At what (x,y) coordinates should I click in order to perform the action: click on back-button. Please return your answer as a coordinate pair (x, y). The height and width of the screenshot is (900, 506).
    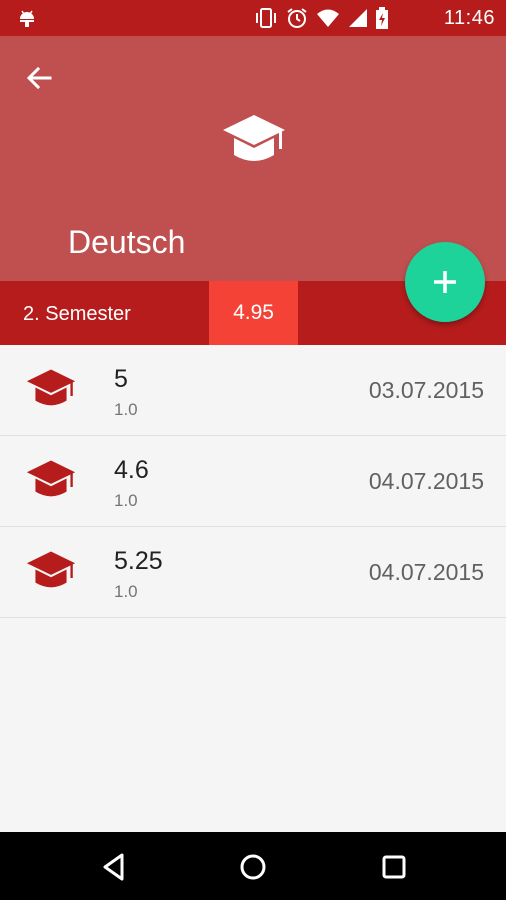
    Looking at the image, I should click on (40, 78).